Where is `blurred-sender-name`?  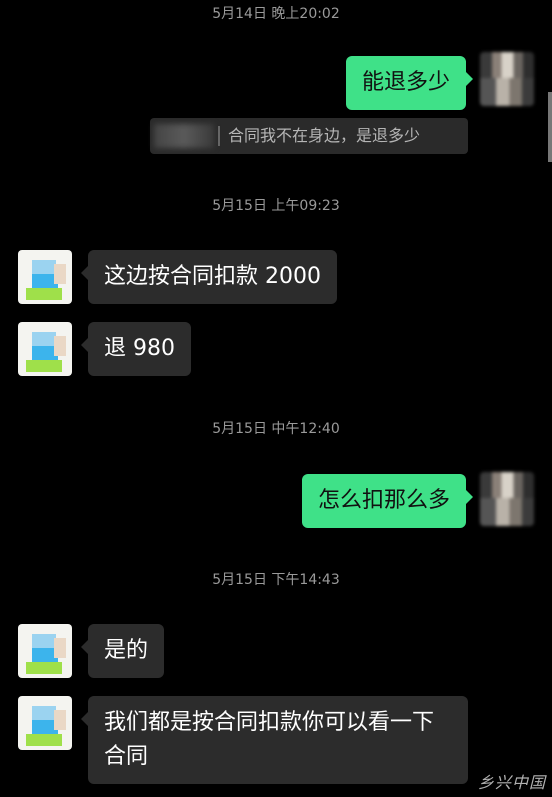 blurred-sender-name is located at coordinates (184, 136).